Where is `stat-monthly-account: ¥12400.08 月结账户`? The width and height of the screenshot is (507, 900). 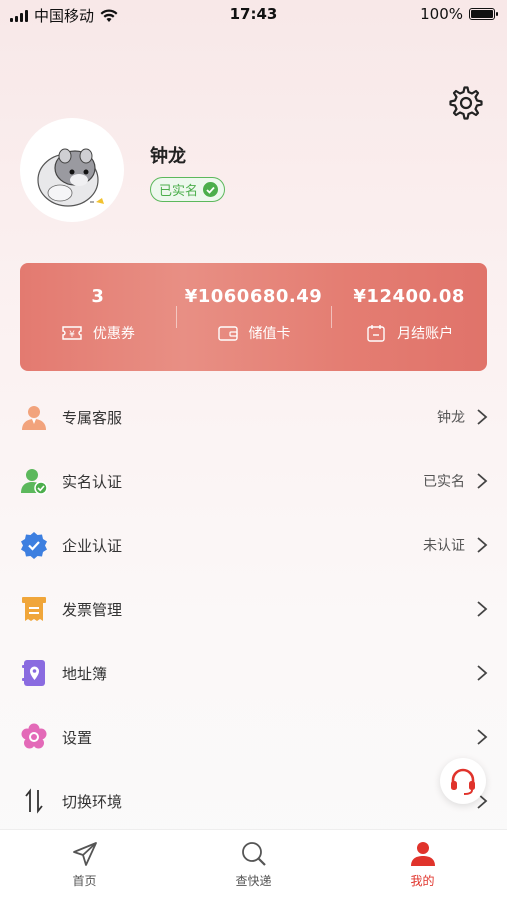 stat-monthly-account: ¥12400.08 月结账户 is located at coordinates (409, 317).